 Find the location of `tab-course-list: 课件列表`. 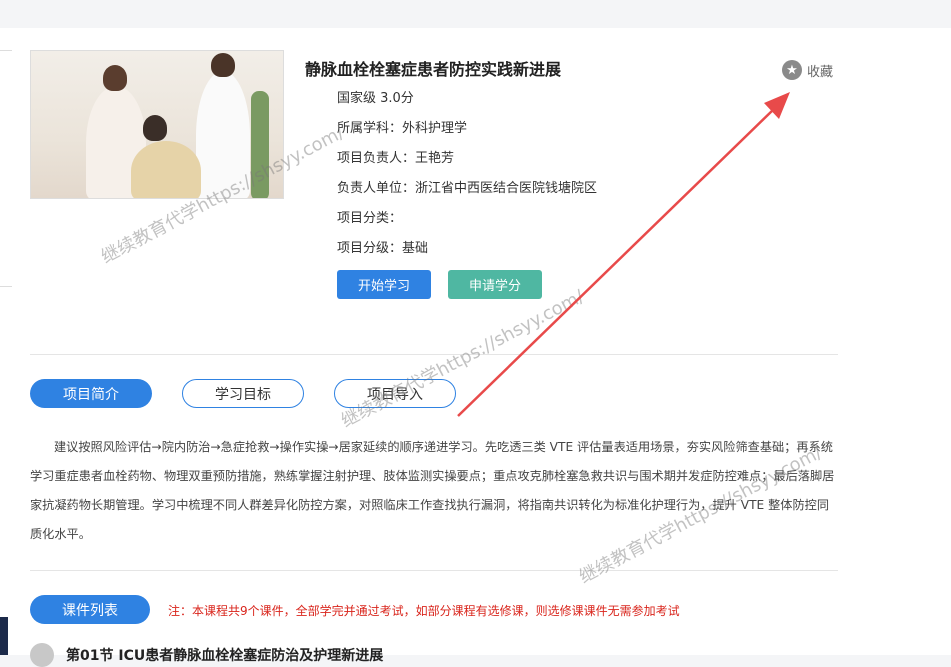

tab-course-list: 课件列表 is located at coordinates (90, 609).